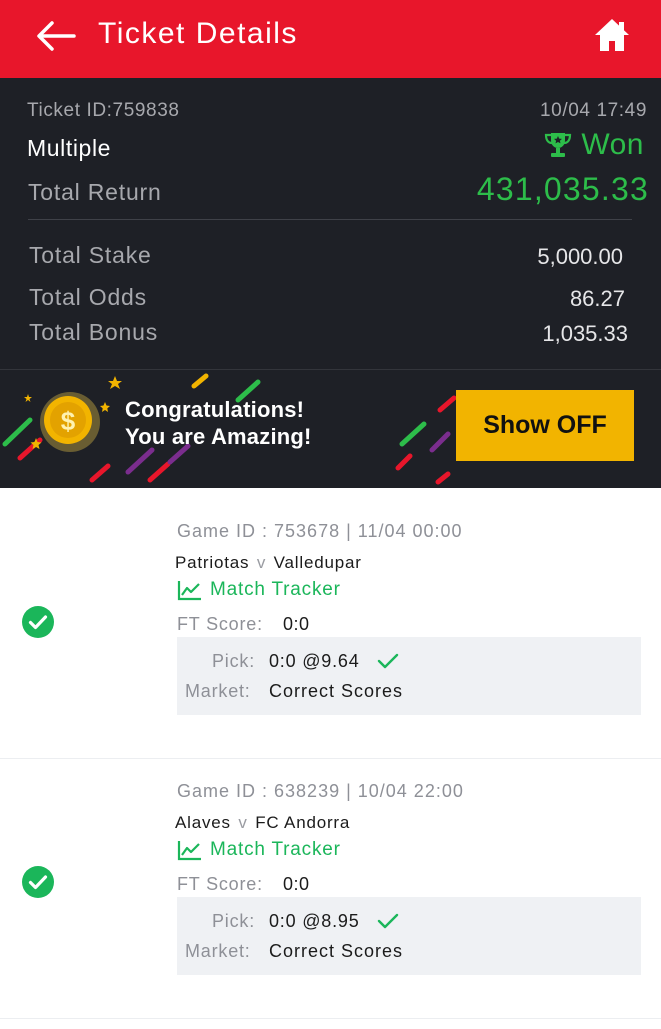 Image resolution: width=661 pixels, height=1029 pixels. What do you see at coordinates (95, 192) in the screenshot?
I see `total-return-label: Total Return` at bounding box center [95, 192].